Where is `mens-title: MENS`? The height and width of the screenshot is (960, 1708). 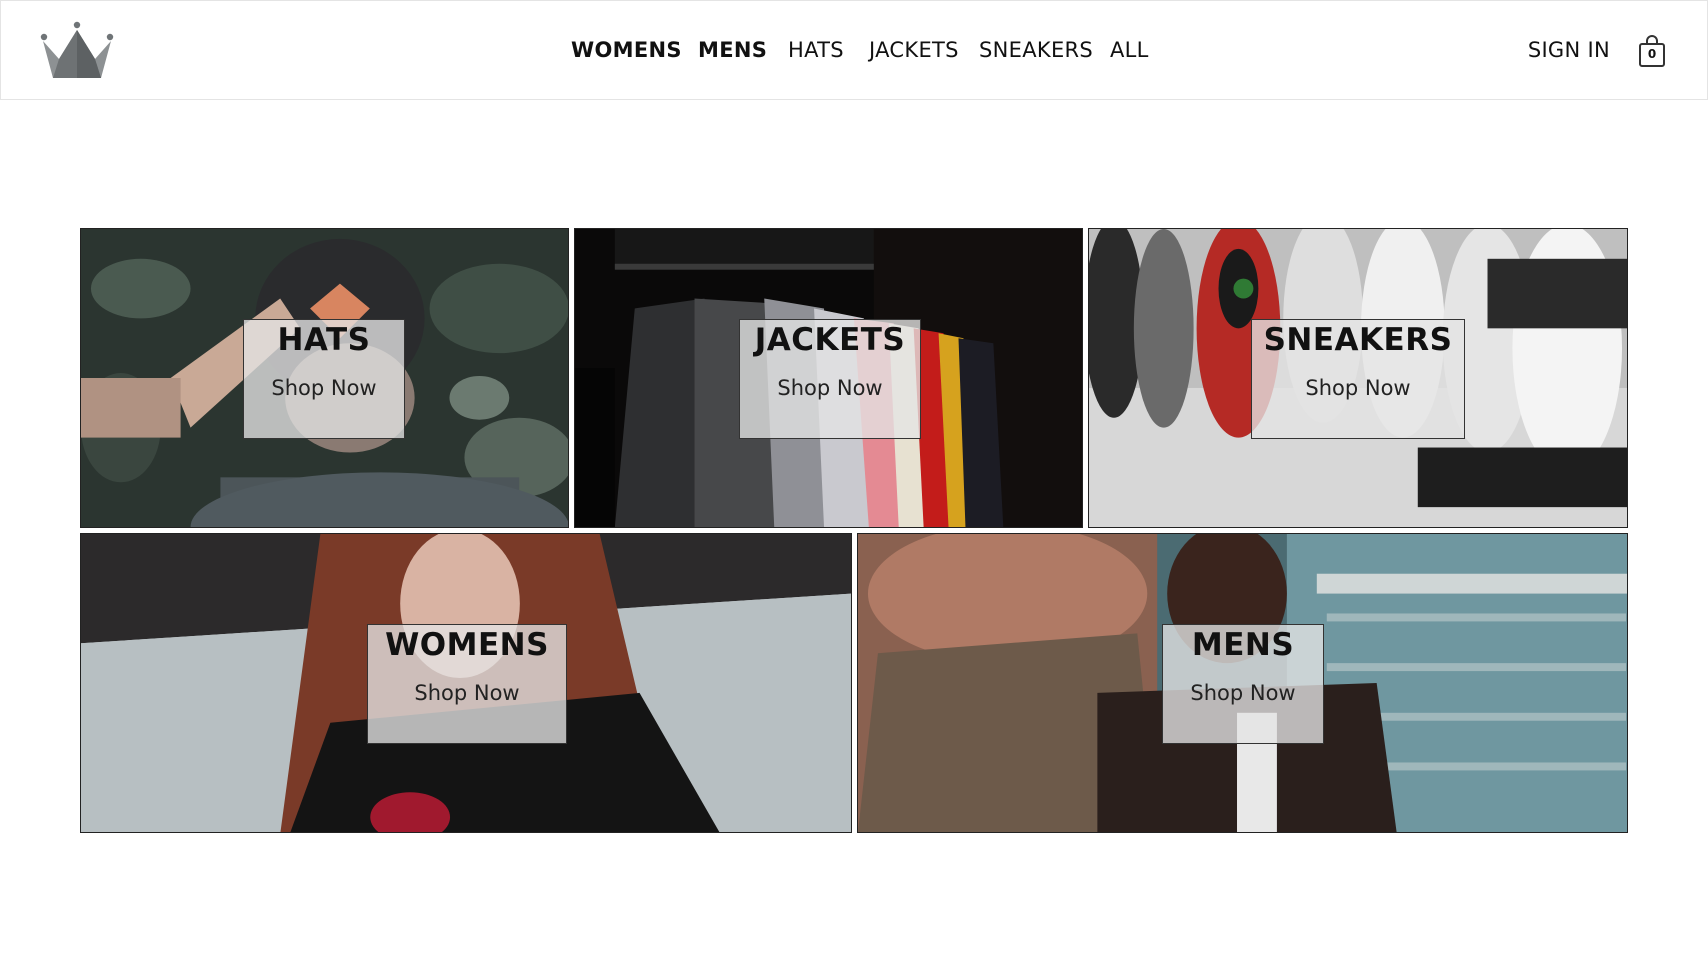 mens-title: MENS is located at coordinates (1243, 645).